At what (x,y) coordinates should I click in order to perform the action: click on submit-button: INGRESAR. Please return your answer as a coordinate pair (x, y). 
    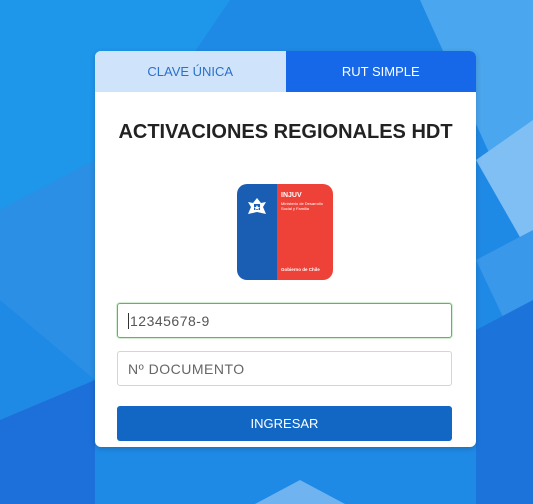
    Looking at the image, I should click on (284, 423).